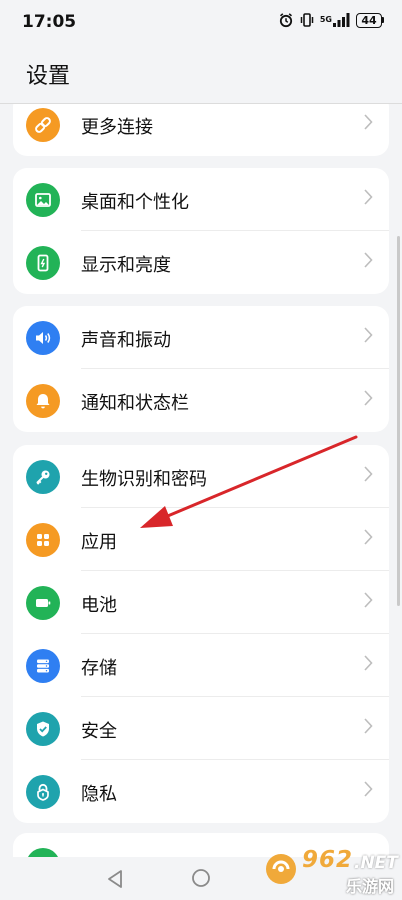  Describe the element at coordinates (43, 401) in the screenshot. I see `bell-icon` at that location.